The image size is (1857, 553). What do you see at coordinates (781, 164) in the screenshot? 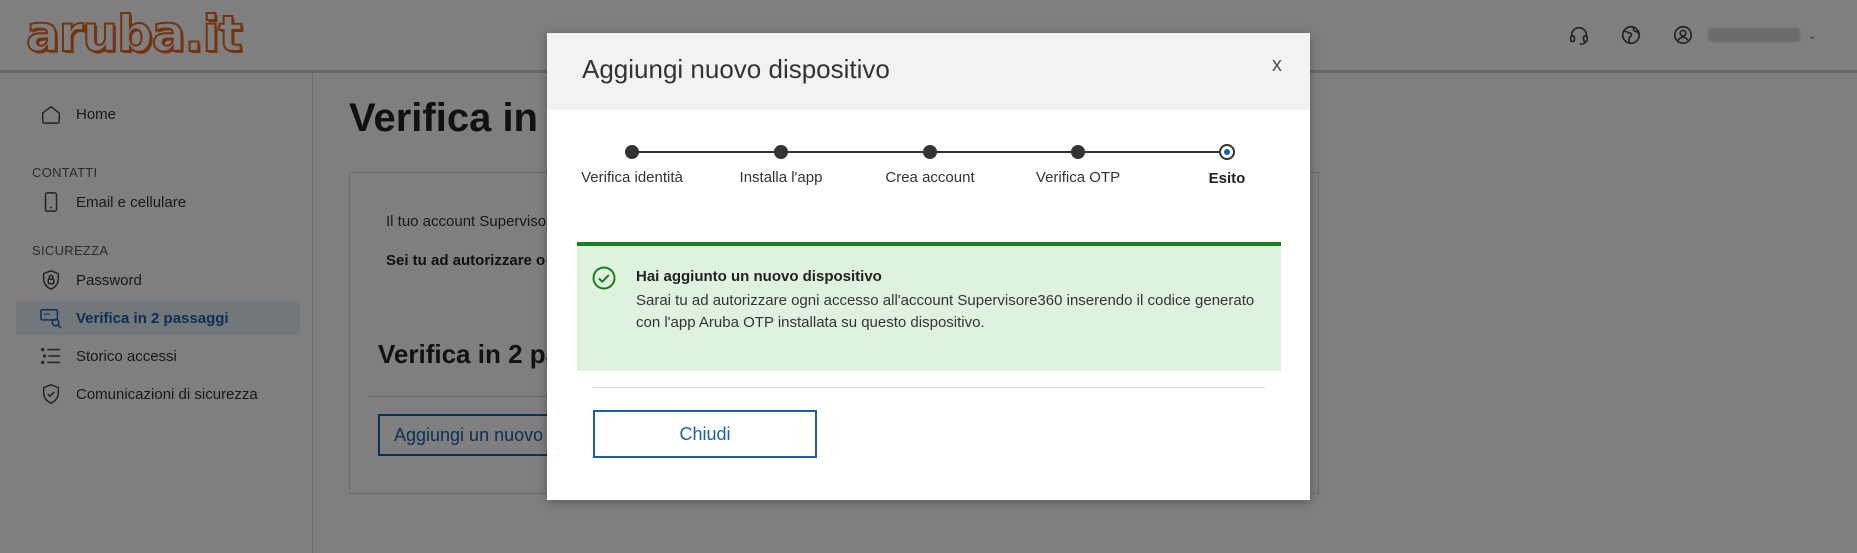
I see `step-2: Installa l'app` at bounding box center [781, 164].